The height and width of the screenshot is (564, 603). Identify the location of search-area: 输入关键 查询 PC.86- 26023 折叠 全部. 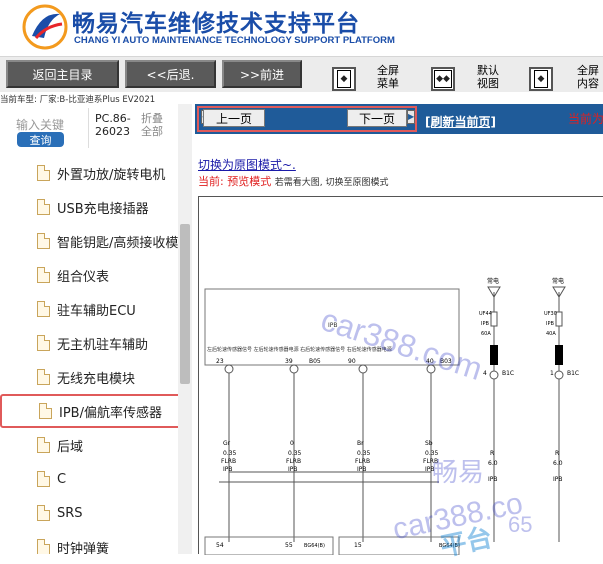
(96, 130).